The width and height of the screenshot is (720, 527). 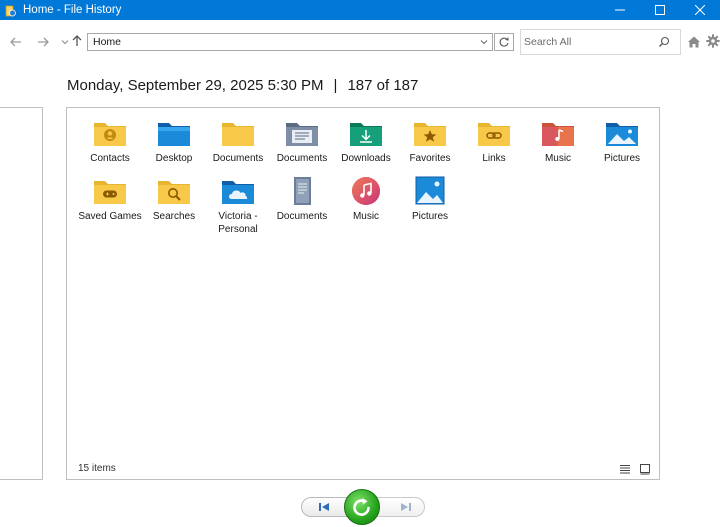 I want to click on forward-arrow-icon, so click(x=43, y=42).